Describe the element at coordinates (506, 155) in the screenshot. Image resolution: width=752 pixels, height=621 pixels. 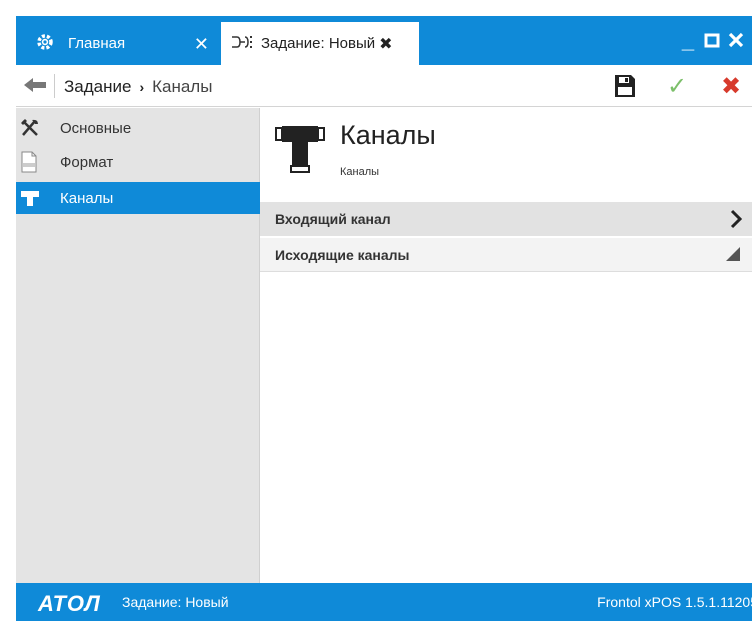
I see `section-header: Каналы Каналы` at that location.